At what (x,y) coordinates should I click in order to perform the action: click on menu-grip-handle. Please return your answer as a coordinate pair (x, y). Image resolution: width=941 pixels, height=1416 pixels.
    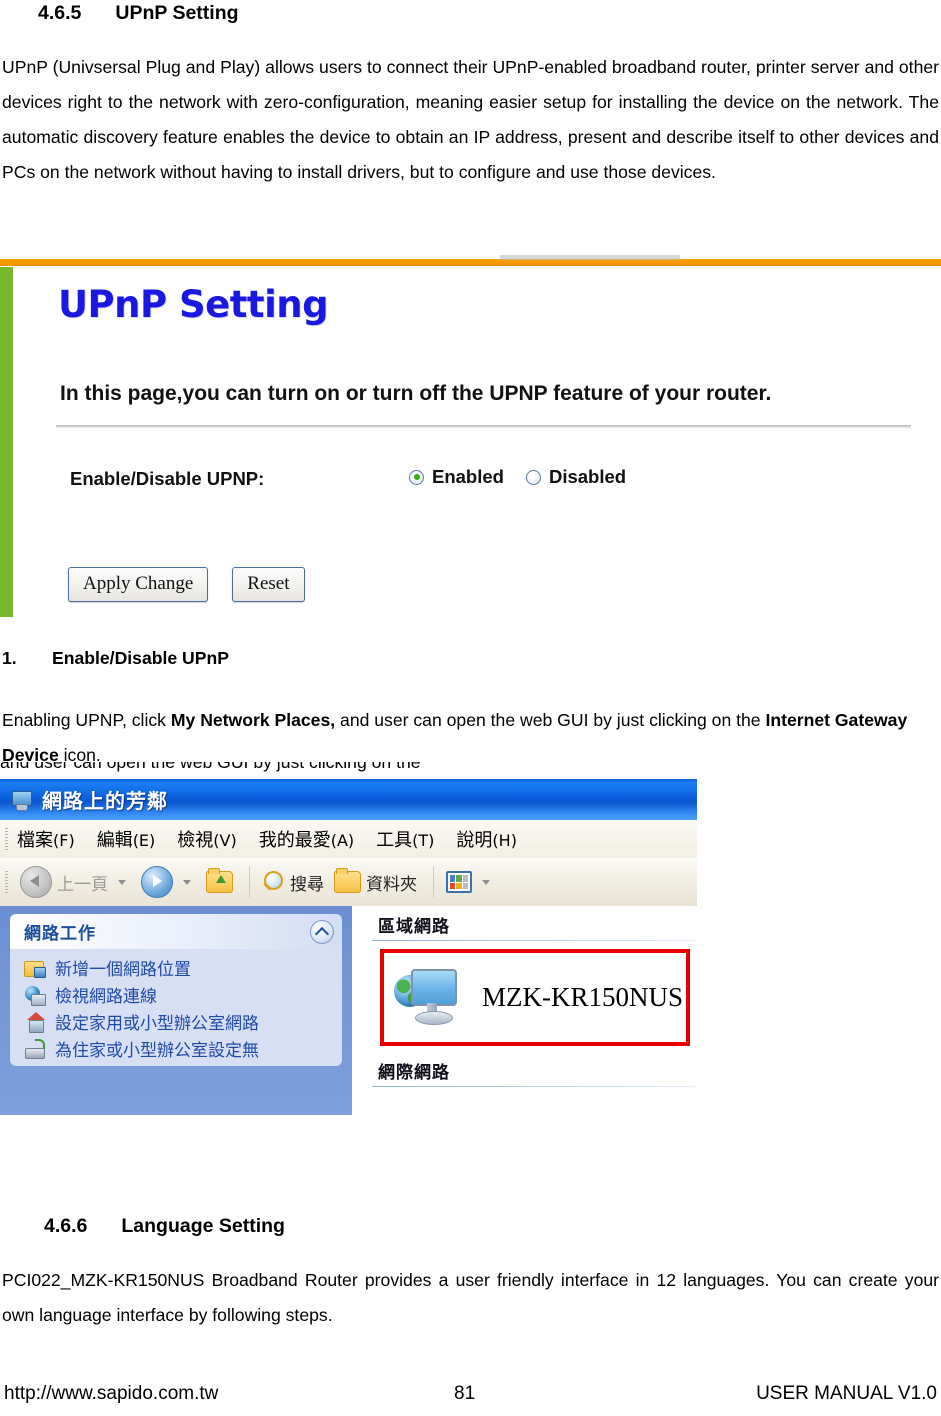
    Looking at the image, I should click on (6, 839).